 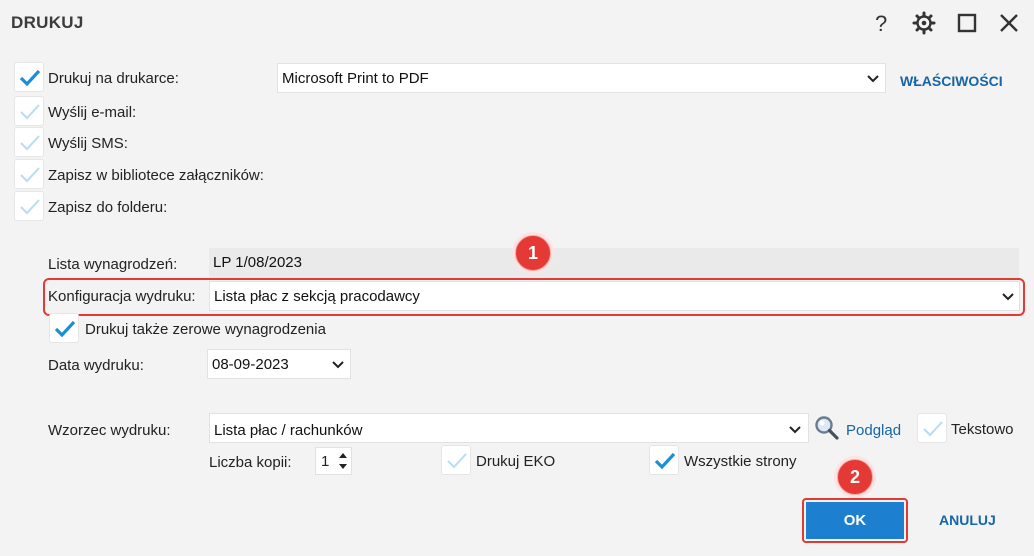 I want to click on title-bar: DRUKUJ ?, so click(x=517, y=23).